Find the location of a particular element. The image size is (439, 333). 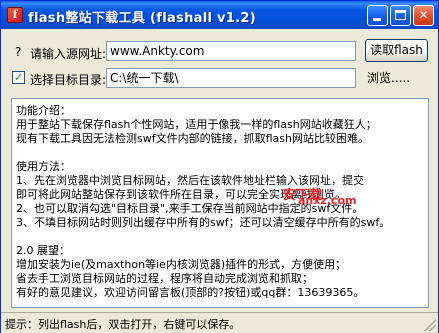

memo-line: 有好的意见建议，欢迎访问留言板(顶部的?按钮)或qq群：13639365。 is located at coordinates (190, 292).